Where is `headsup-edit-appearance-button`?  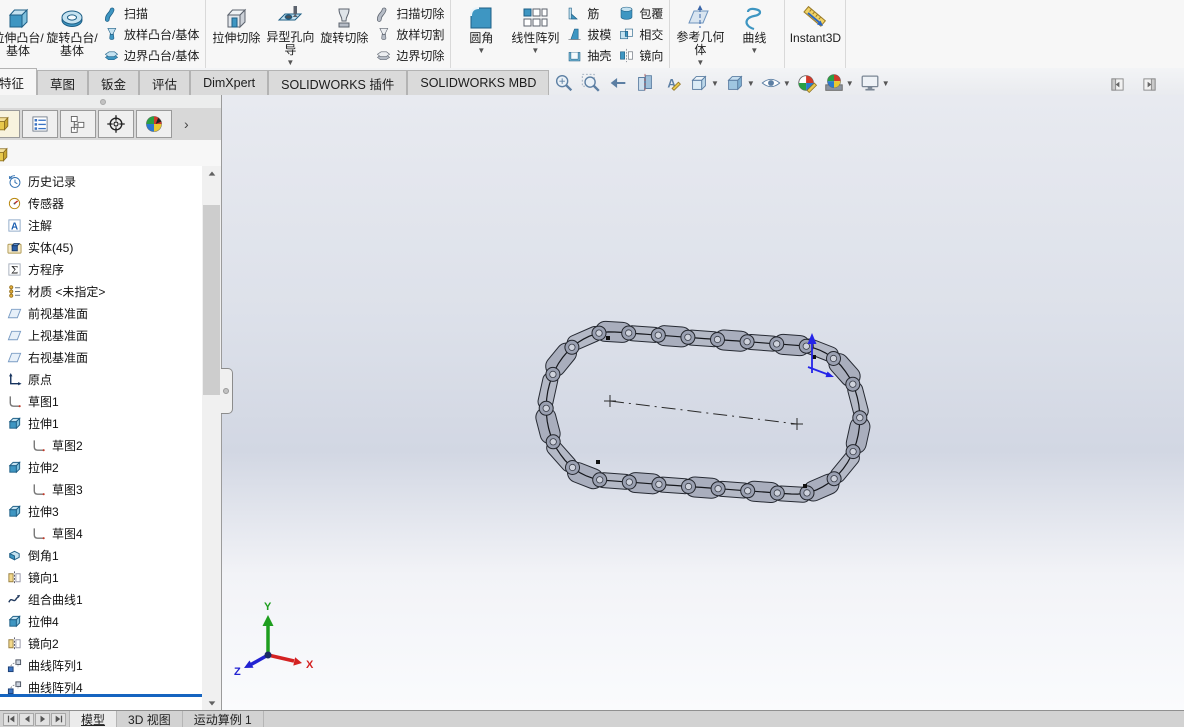
headsup-edit-appearance-button is located at coordinates (807, 83).